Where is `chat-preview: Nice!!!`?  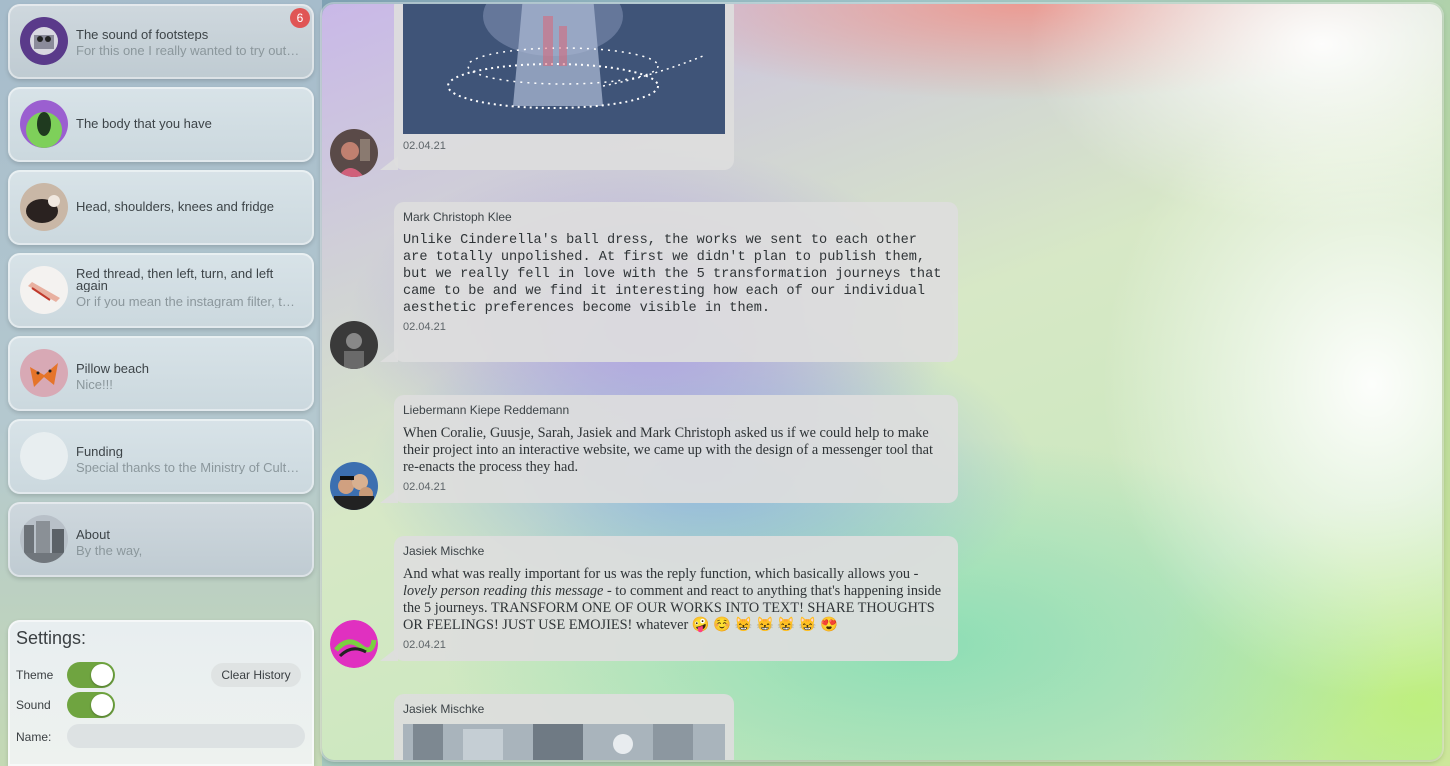
chat-preview: Nice!!! is located at coordinates (94, 384).